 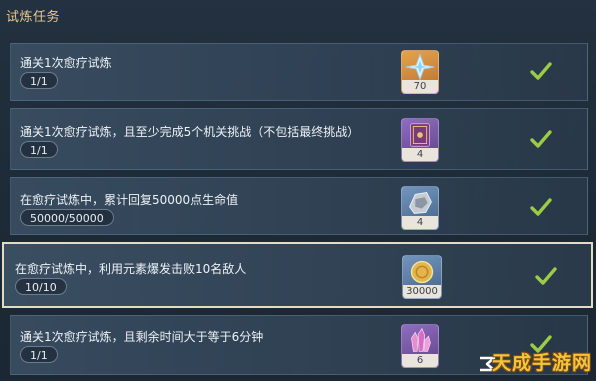 I want to click on task-description: 通关1次愈疗试炼, so click(x=66, y=63).